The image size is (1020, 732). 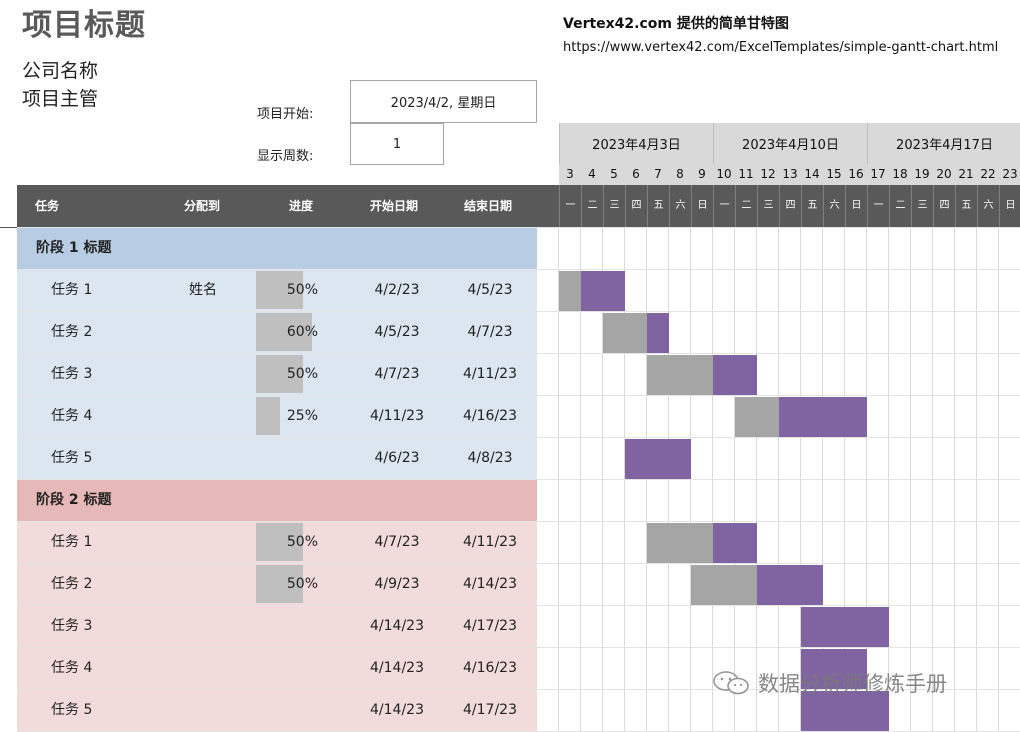 What do you see at coordinates (636, 143) in the screenshot?
I see `week-header: 2023年4月3日` at bounding box center [636, 143].